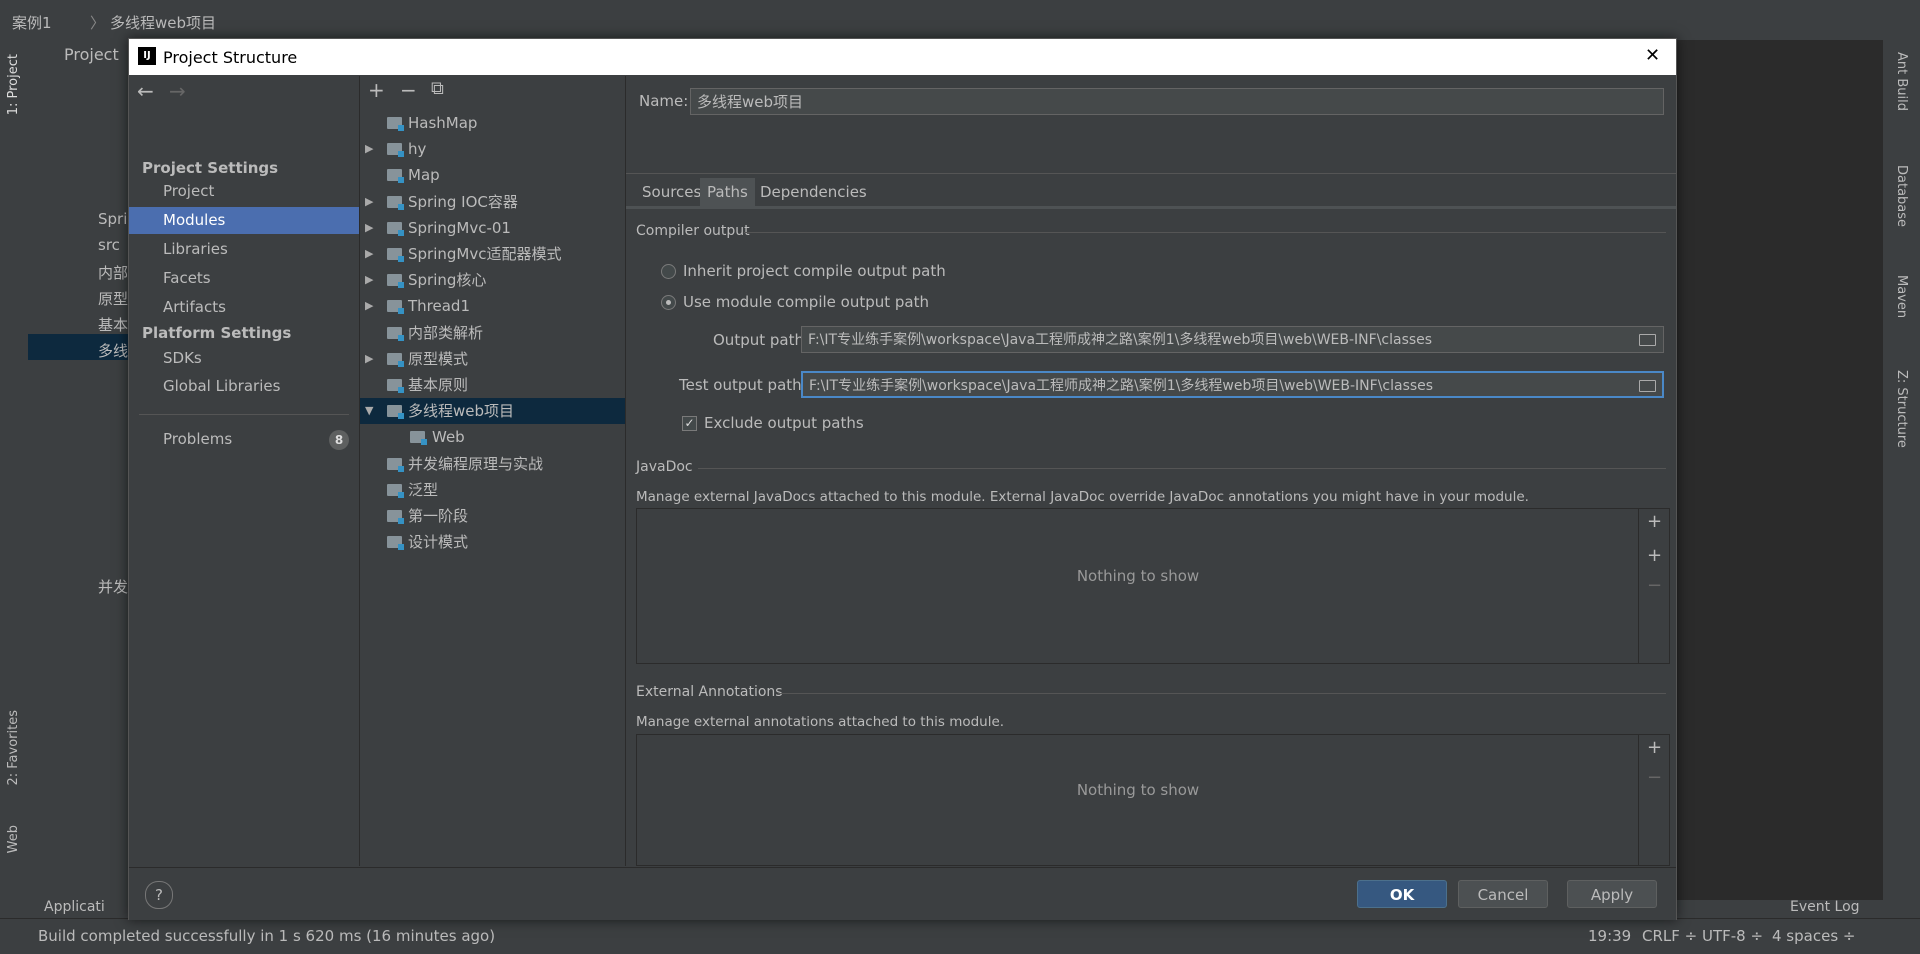 The height and width of the screenshot is (954, 1920). Describe the element at coordinates (492, 123) in the screenshot. I see `module-tree-row: HashMap` at that location.